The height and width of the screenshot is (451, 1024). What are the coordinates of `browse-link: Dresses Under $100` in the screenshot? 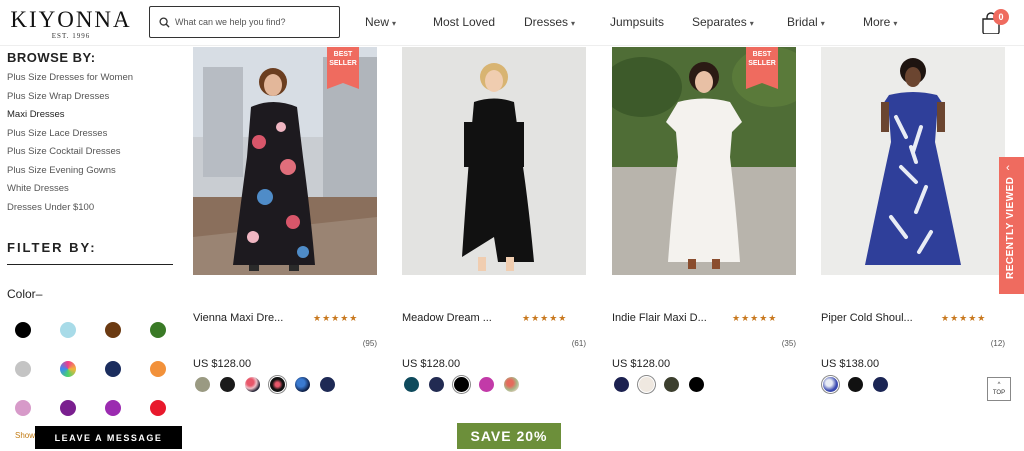 It's located at (92, 208).